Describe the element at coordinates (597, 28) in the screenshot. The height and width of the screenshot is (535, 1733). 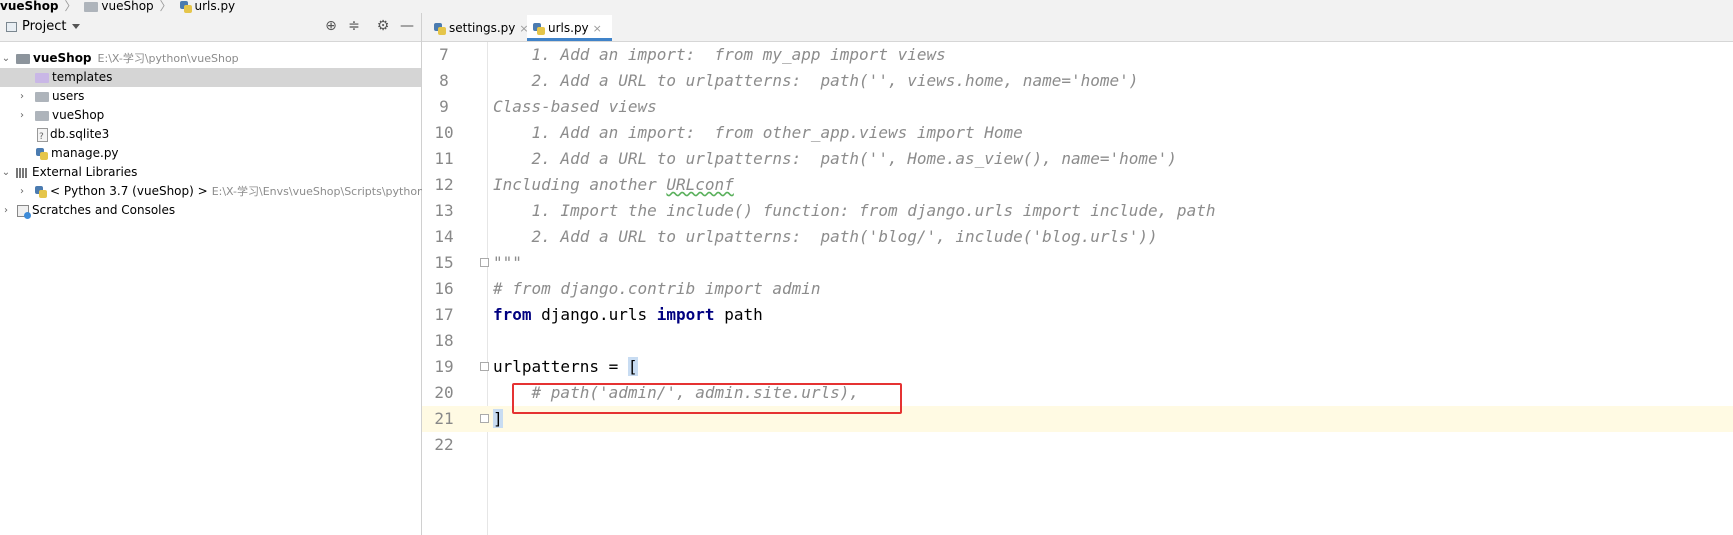
I see `close-icon: ×` at that location.